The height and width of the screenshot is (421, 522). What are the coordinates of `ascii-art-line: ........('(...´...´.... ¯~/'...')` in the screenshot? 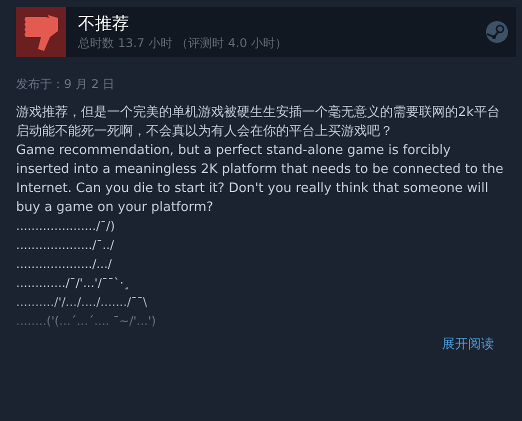 It's located at (86, 321).